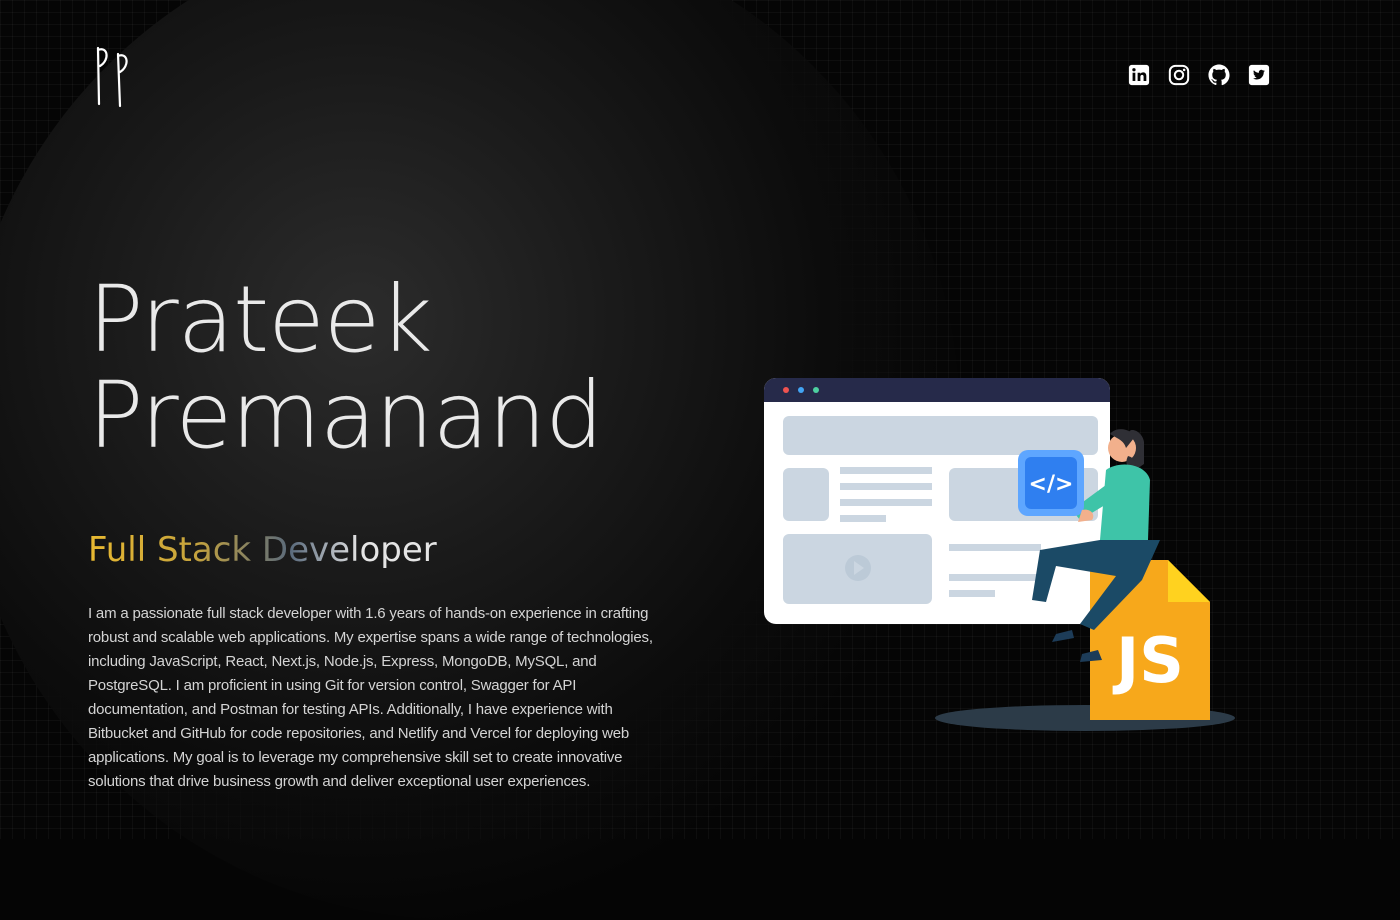 The width and height of the screenshot is (1400, 920). I want to click on twitter-icon, so click(1259, 75).